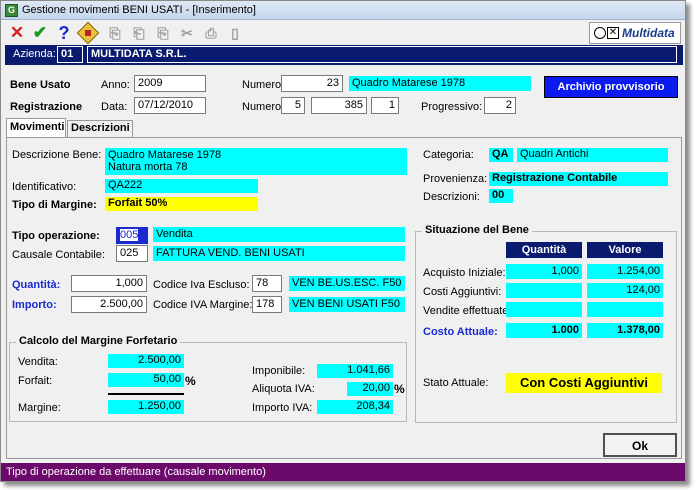 Image resolution: width=696 pixels, height=490 pixels. Describe the element at coordinates (640, 445) in the screenshot. I see `ok-button: Ok` at that location.